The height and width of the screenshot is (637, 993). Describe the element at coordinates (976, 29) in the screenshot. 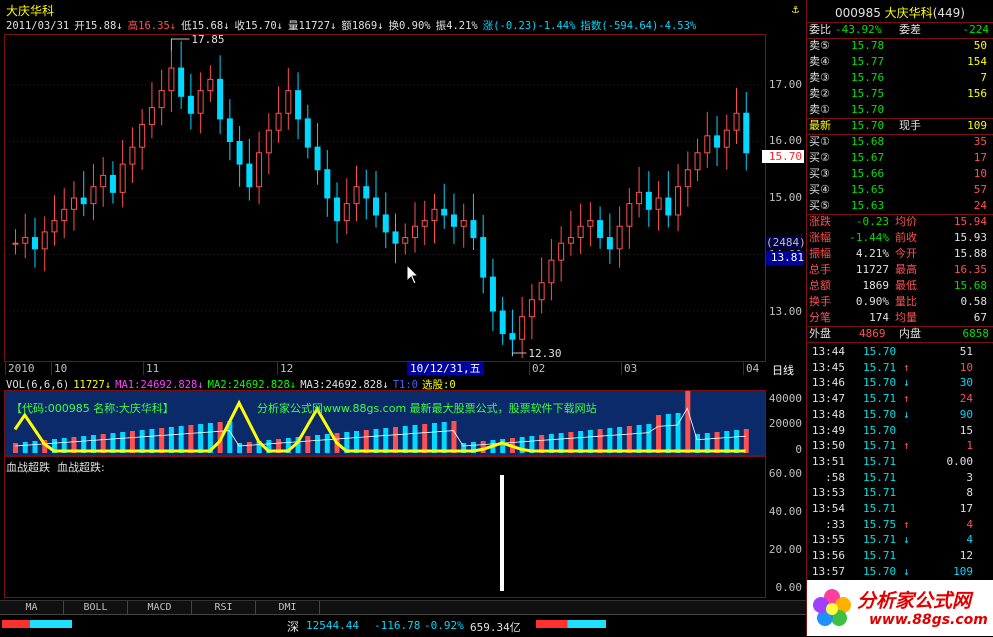

I see `weicha-value: -224` at that location.